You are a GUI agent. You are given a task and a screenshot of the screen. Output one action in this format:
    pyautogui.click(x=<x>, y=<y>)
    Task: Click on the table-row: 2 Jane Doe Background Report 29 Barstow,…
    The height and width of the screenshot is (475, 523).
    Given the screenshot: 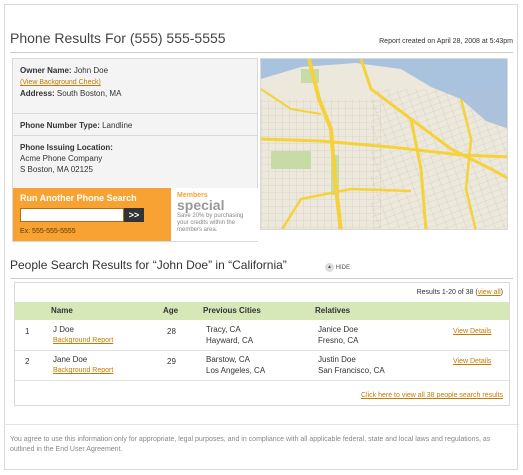 What is the action you would take?
    pyautogui.click(x=262, y=366)
    